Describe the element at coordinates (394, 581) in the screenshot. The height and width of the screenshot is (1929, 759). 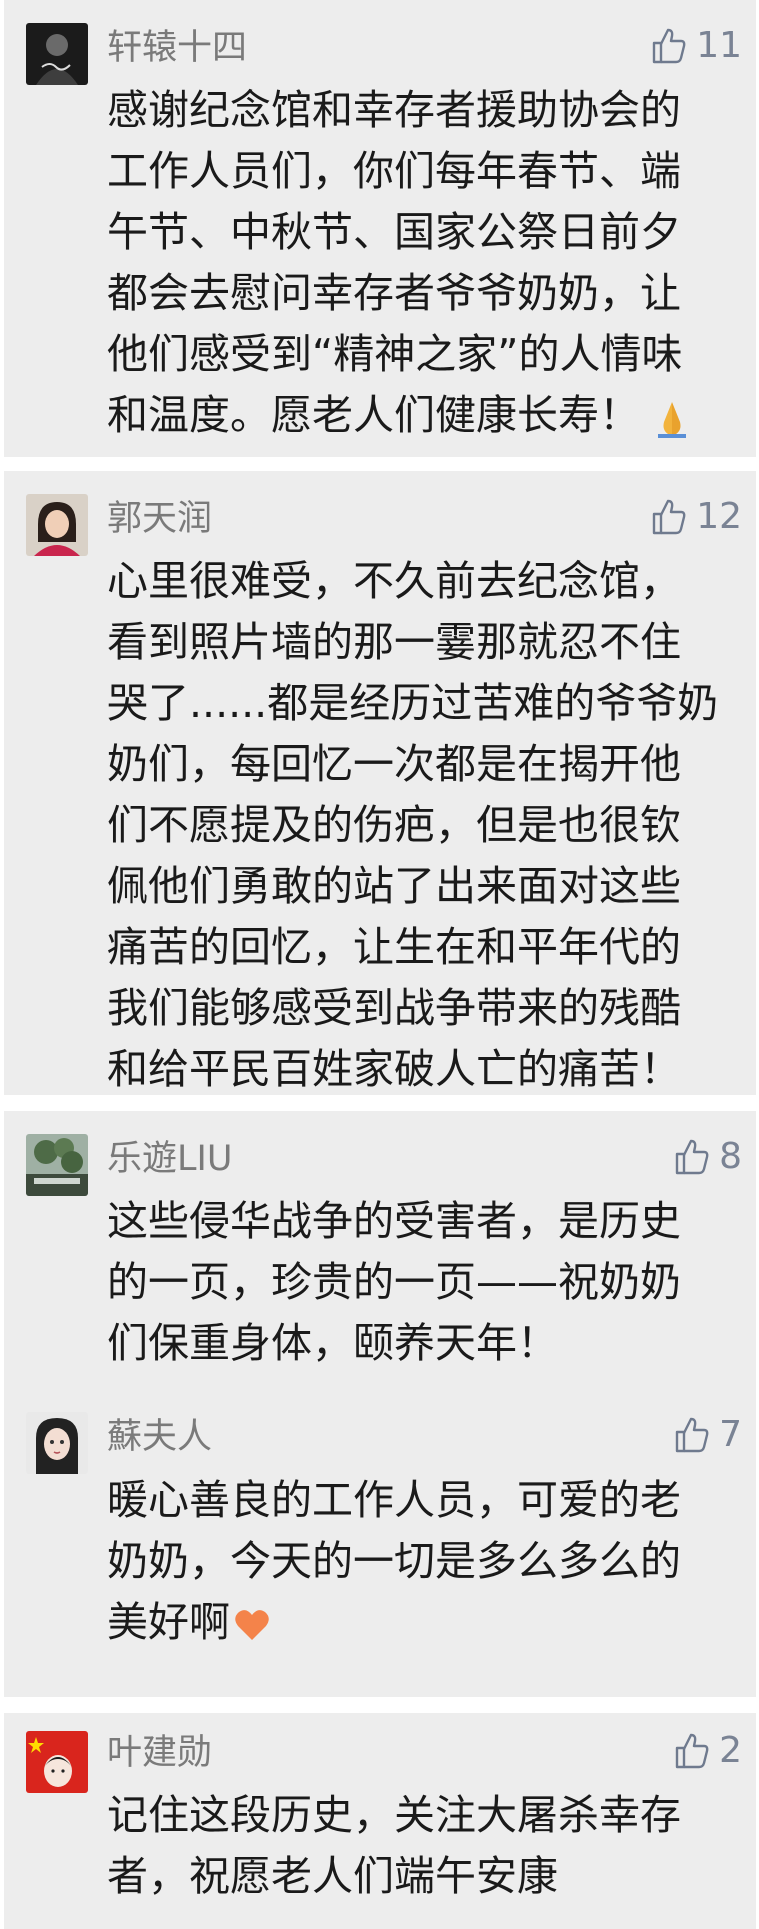
I see `comment-line: 心里很难受，不久前去纪念馆，` at that location.